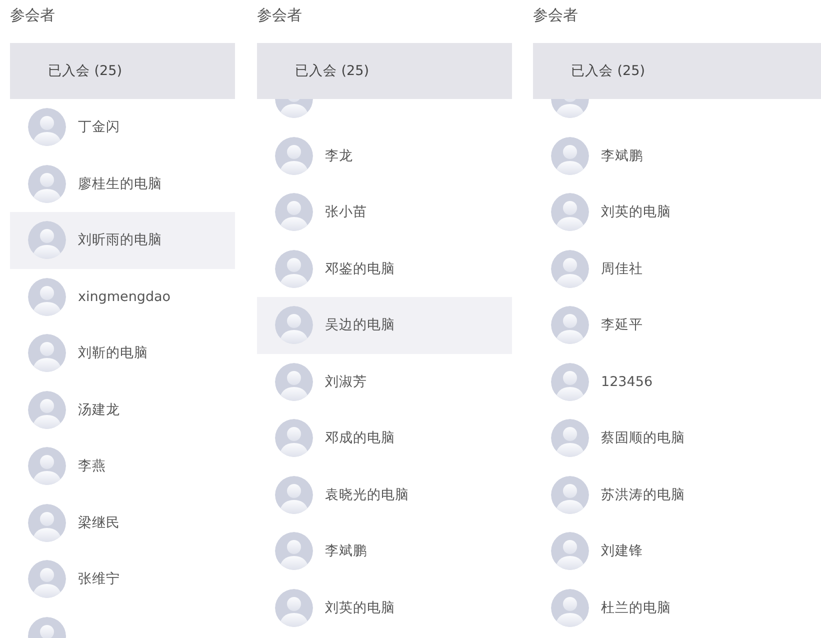  Describe the element at coordinates (677, 268) in the screenshot. I see `participant-row: 周佳社` at that location.